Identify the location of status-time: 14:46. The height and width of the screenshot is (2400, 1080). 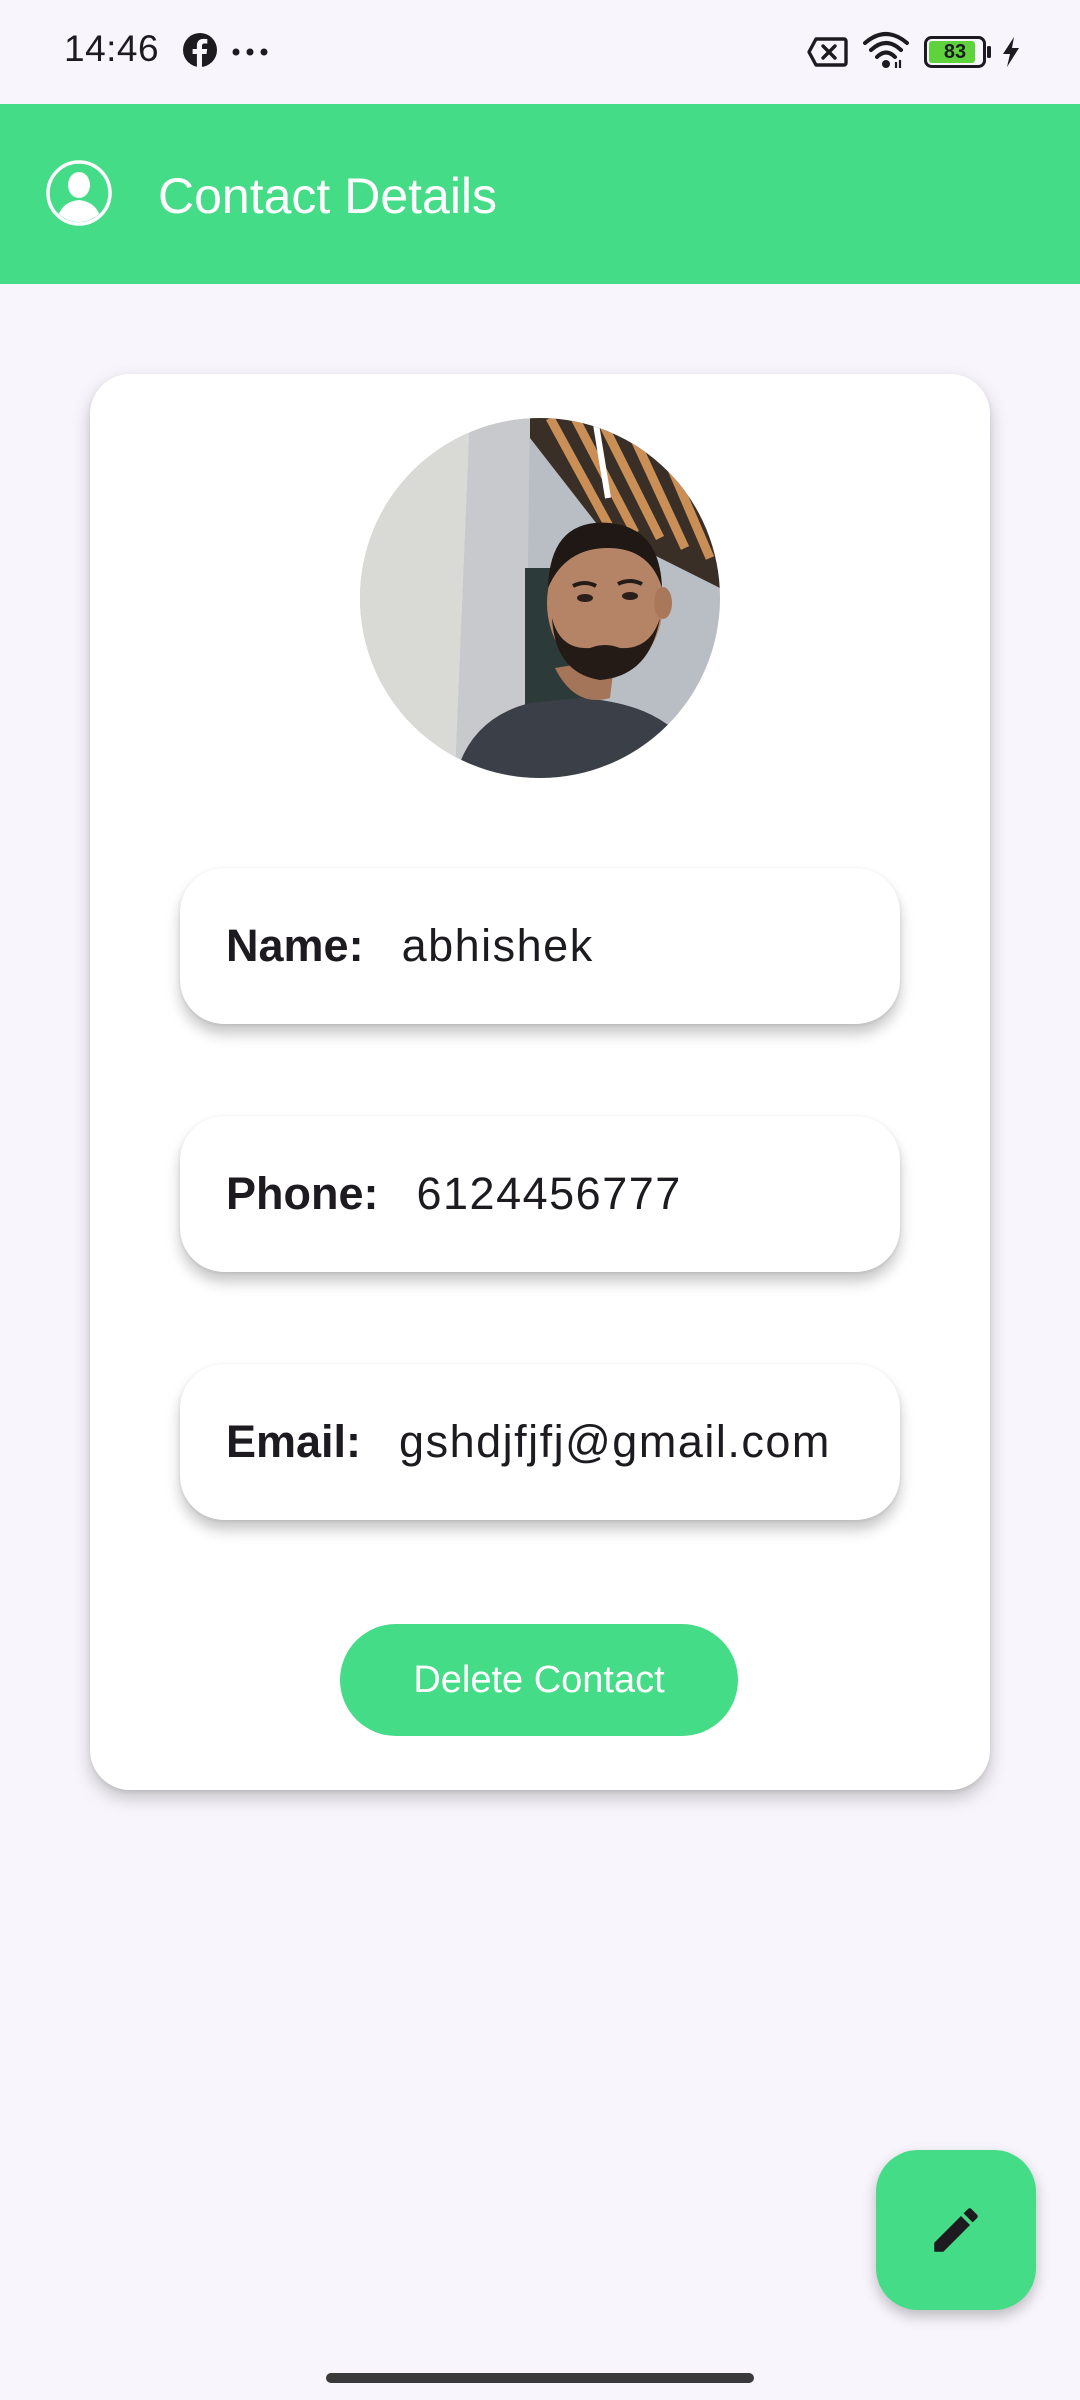
(112, 48).